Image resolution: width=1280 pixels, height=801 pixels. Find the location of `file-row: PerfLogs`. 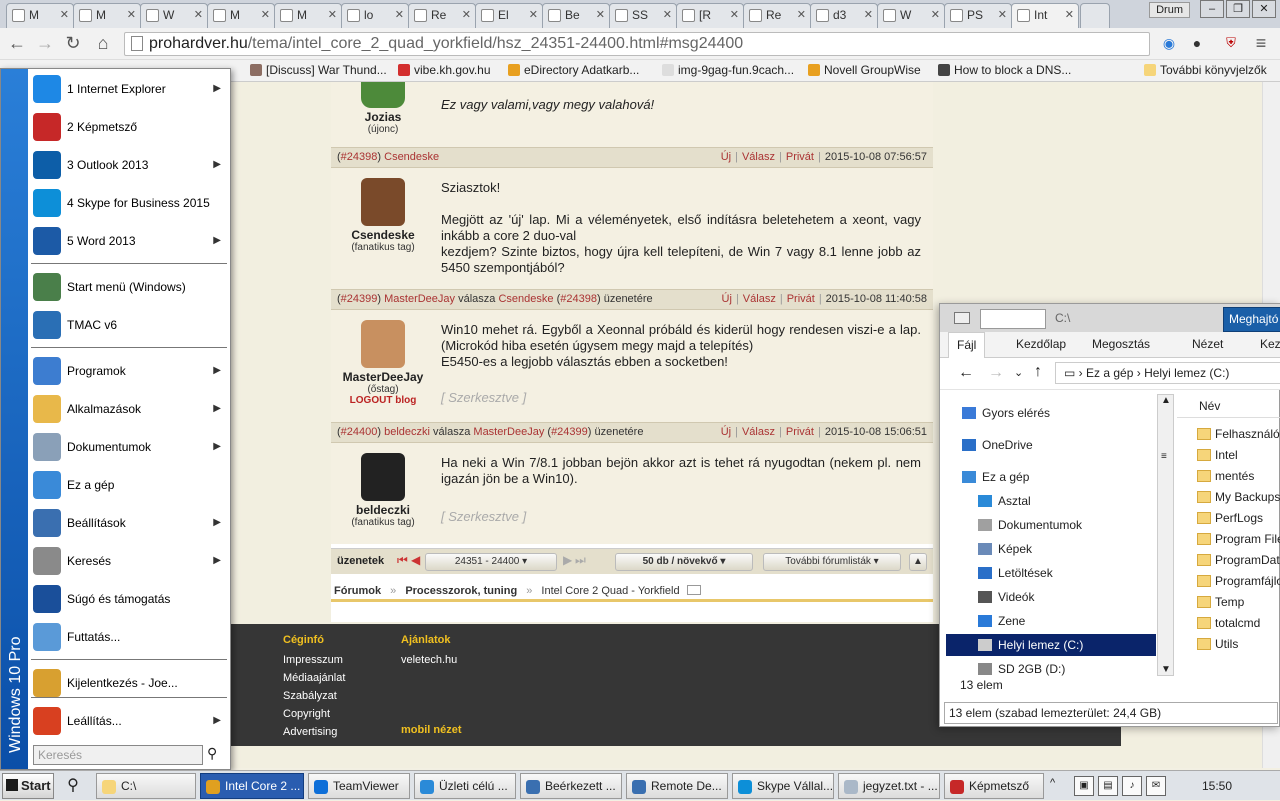

file-row: PerfLogs is located at coordinates (1228, 518).